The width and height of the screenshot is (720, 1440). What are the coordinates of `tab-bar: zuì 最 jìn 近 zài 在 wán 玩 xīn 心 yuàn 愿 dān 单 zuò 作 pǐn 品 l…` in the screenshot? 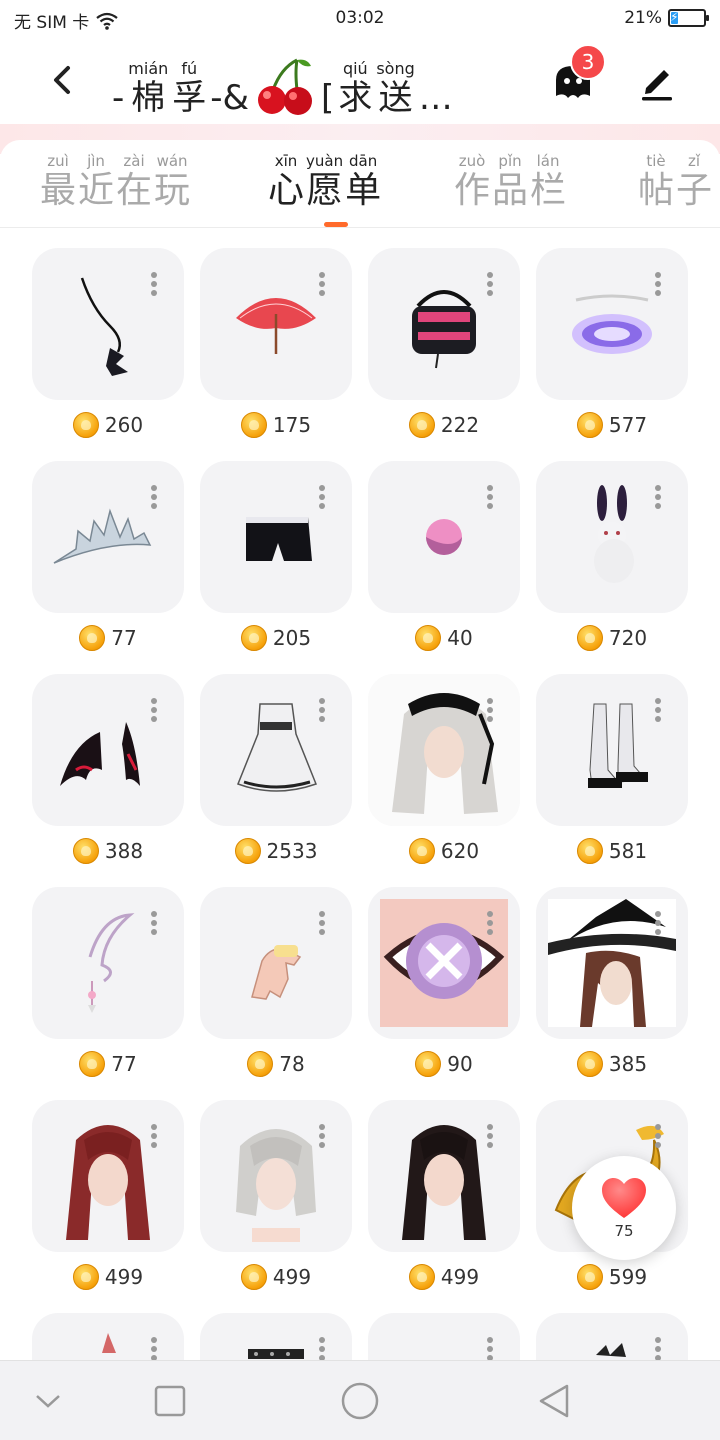 It's located at (360, 184).